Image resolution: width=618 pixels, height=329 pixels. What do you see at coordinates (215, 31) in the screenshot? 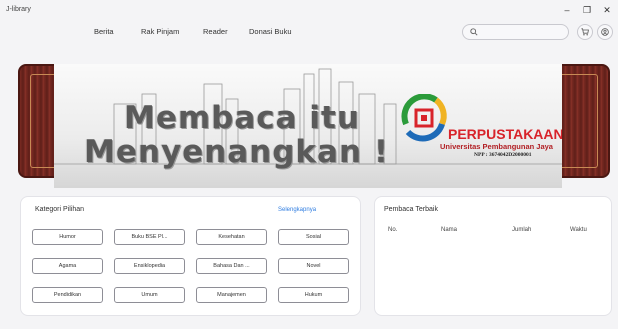
I see `nav-item-reader: Reader` at bounding box center [215, 31].